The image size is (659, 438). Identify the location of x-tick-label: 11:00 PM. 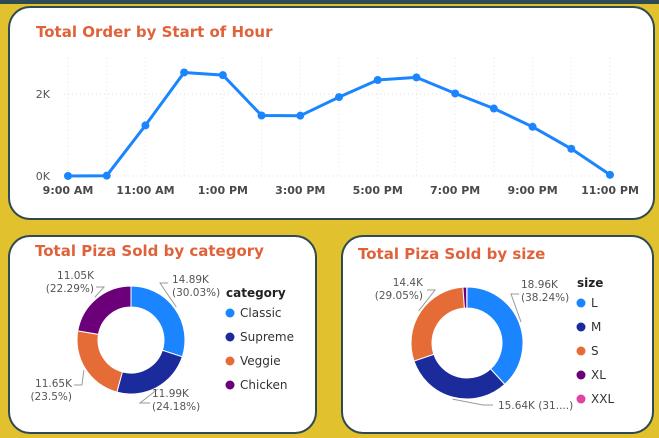
(610, 190).